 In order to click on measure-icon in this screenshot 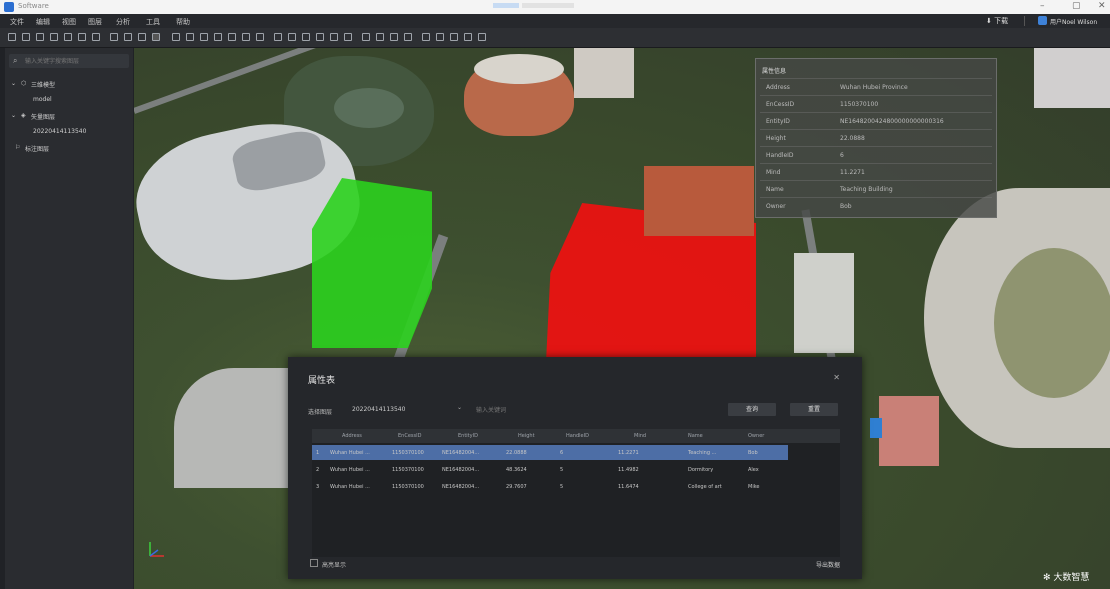, I will do `click(190, 37)`.